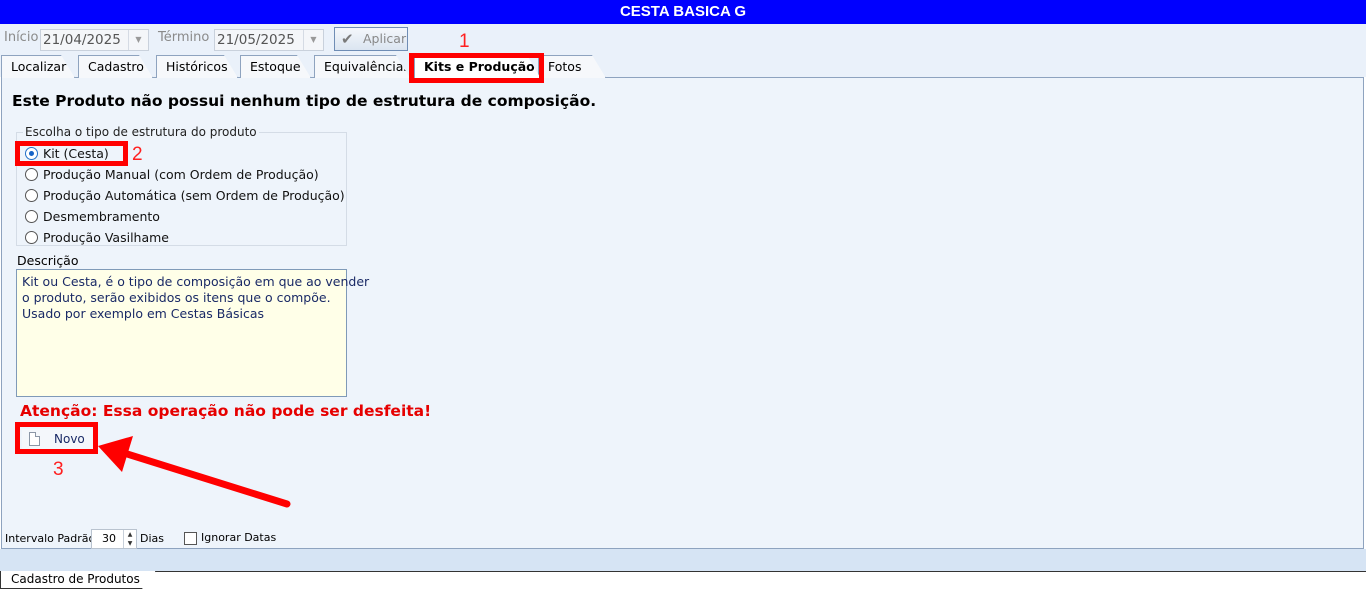  I want to click on termino-date-field: 21/05/2025 ▼, so click(269, 40).